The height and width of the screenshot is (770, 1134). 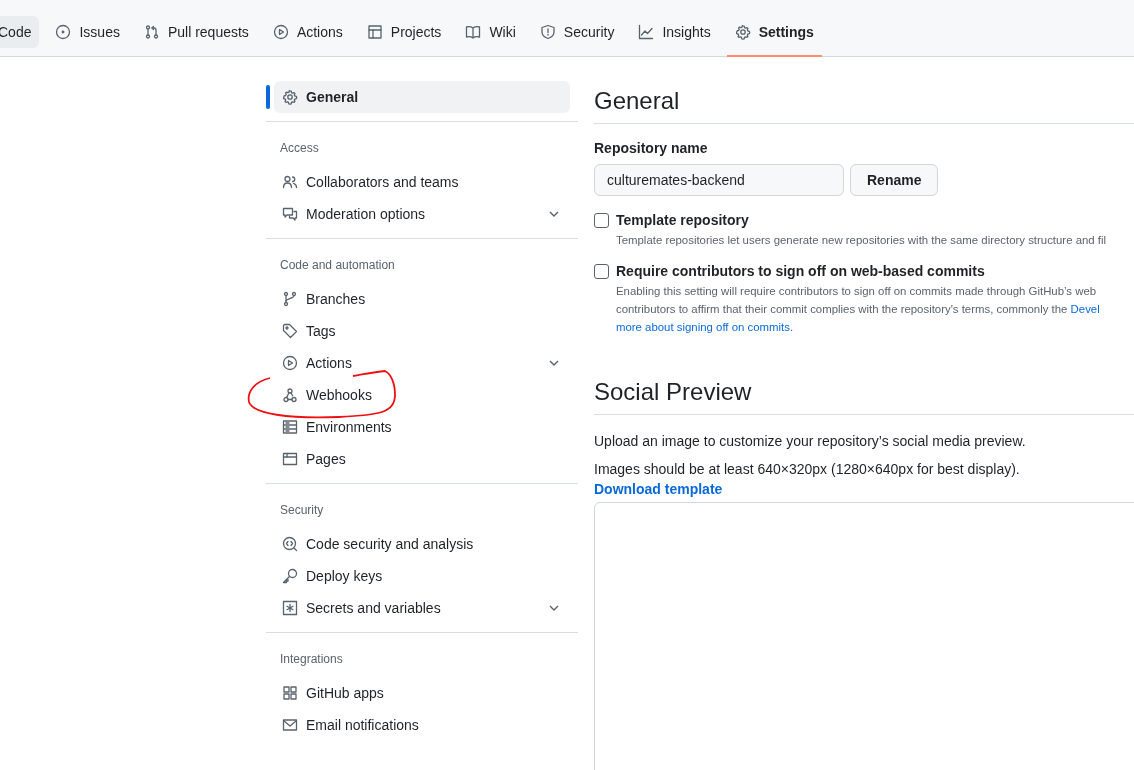 What do you see at coordinates (422, 395) in the screenshot?
I see `sidebar-item: Webhooks` at bounding box center [422, 395].